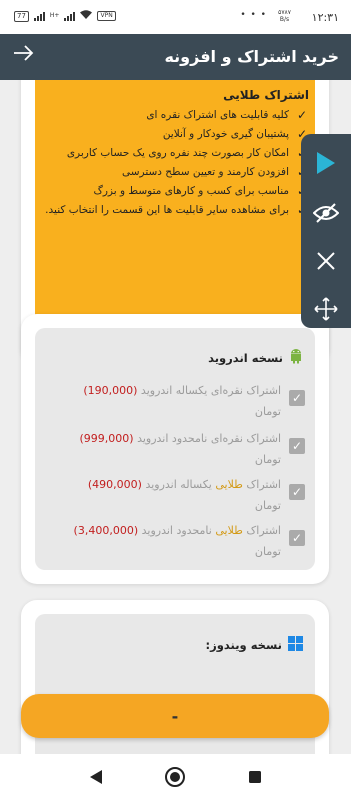 This screenshot has height=800, width=351. What do you see at coordinates (326, 163) in the screenshot?
I see `play-icon` at bounding box center [326, 163].